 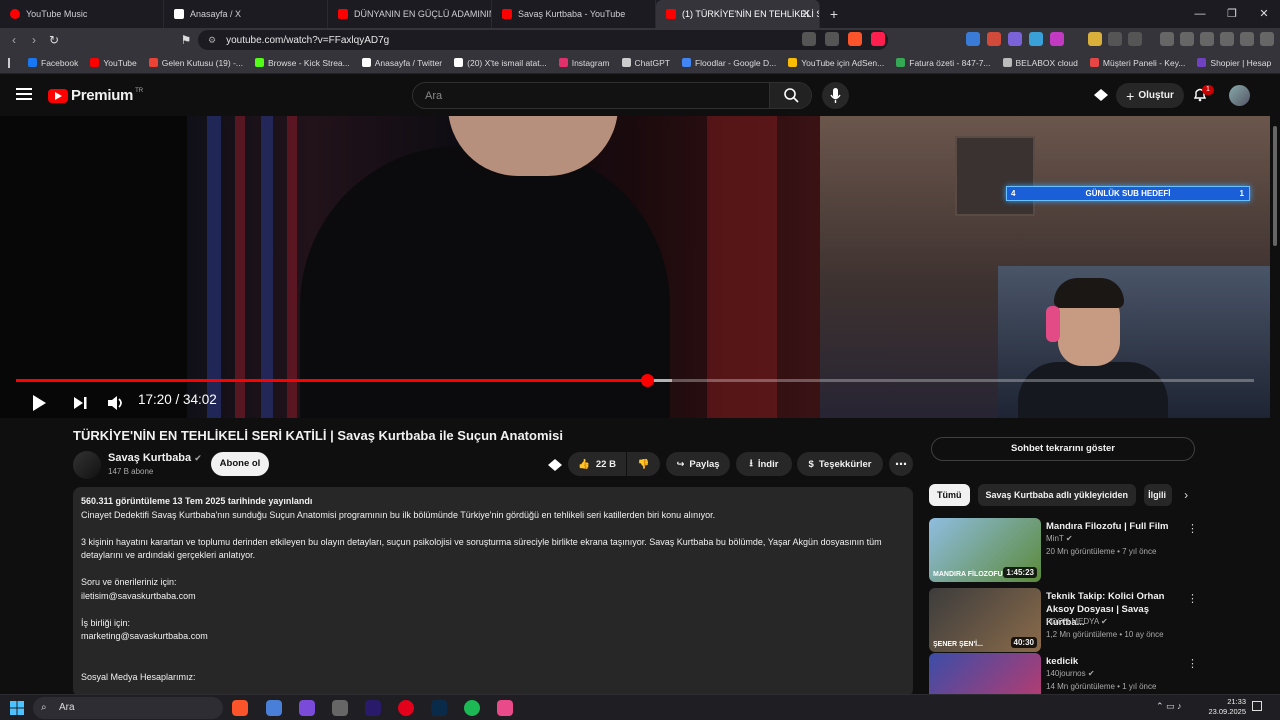 I want to click on voice-search-button, so click(x=835, y=95).